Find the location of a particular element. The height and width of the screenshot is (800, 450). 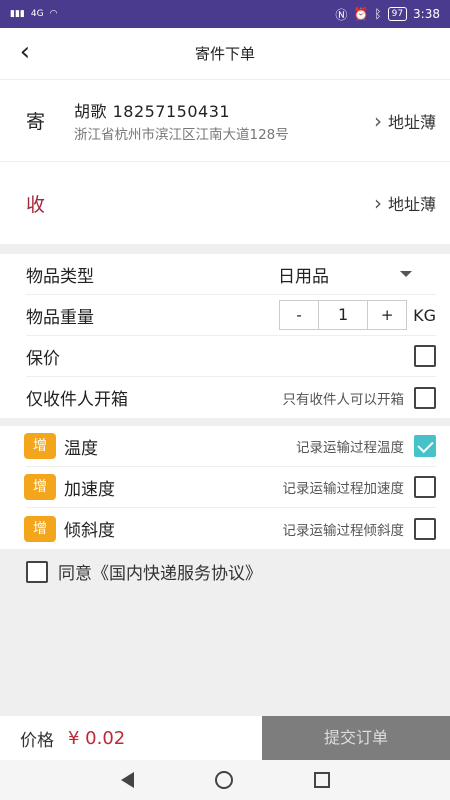

addon-tilt-row: 增 倾斜度 记录运输过程倾斜度 is located at coordinates (230, 528).